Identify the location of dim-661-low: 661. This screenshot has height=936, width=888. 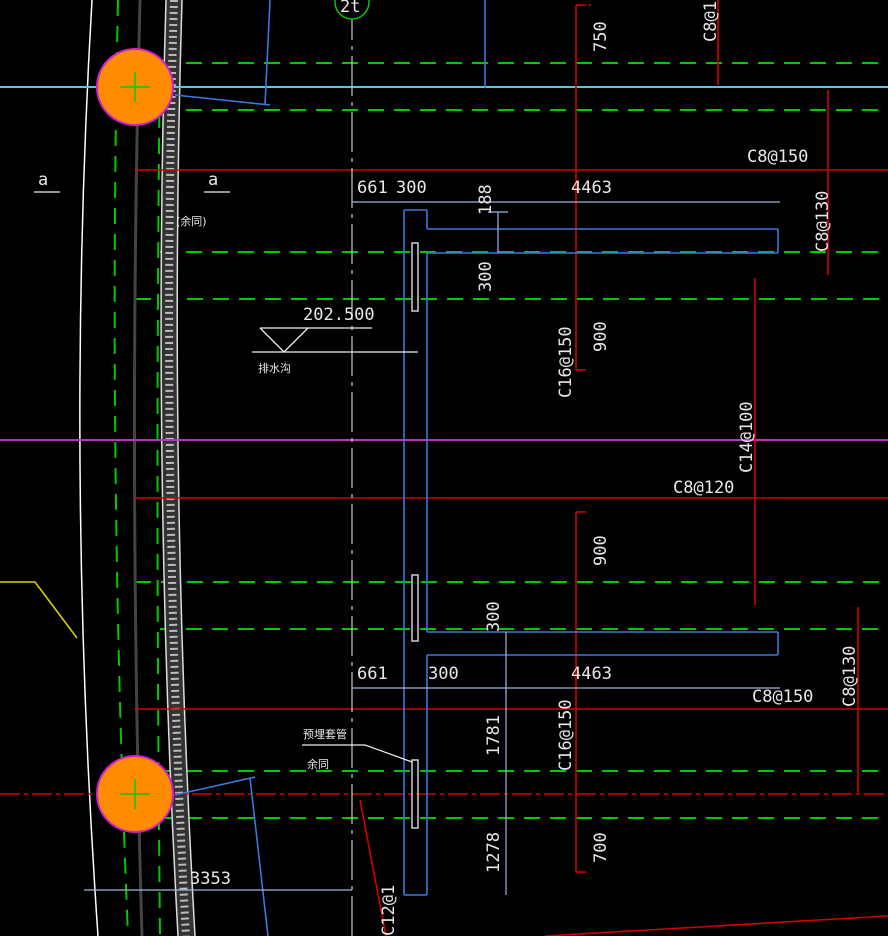
(372, 674).